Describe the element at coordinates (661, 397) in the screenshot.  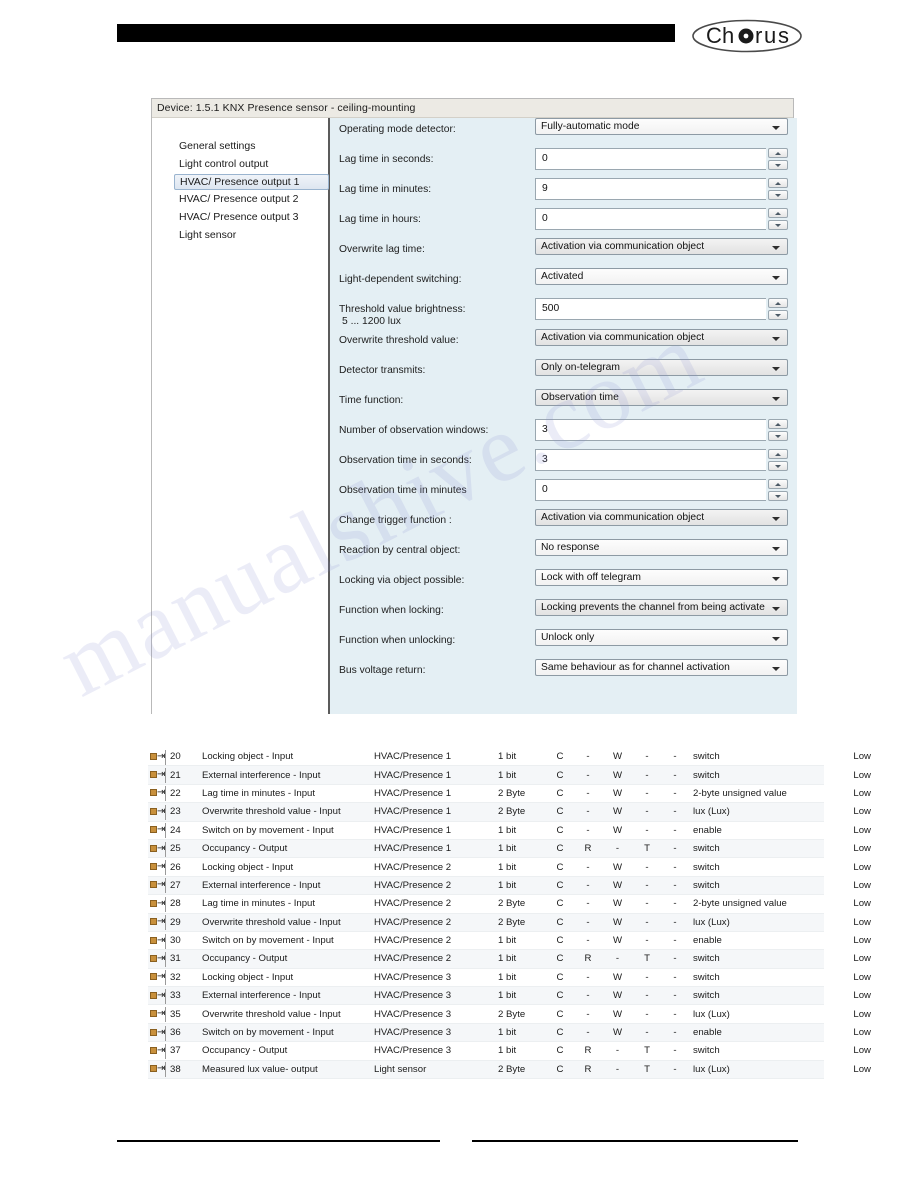
I see `combobox: Observation time` at that location.